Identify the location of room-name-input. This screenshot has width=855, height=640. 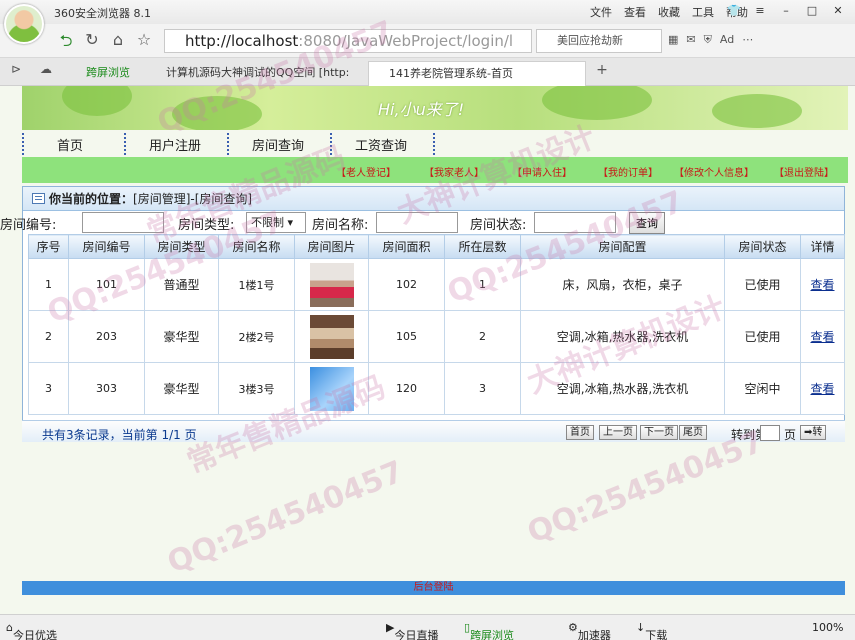
(417, 222).